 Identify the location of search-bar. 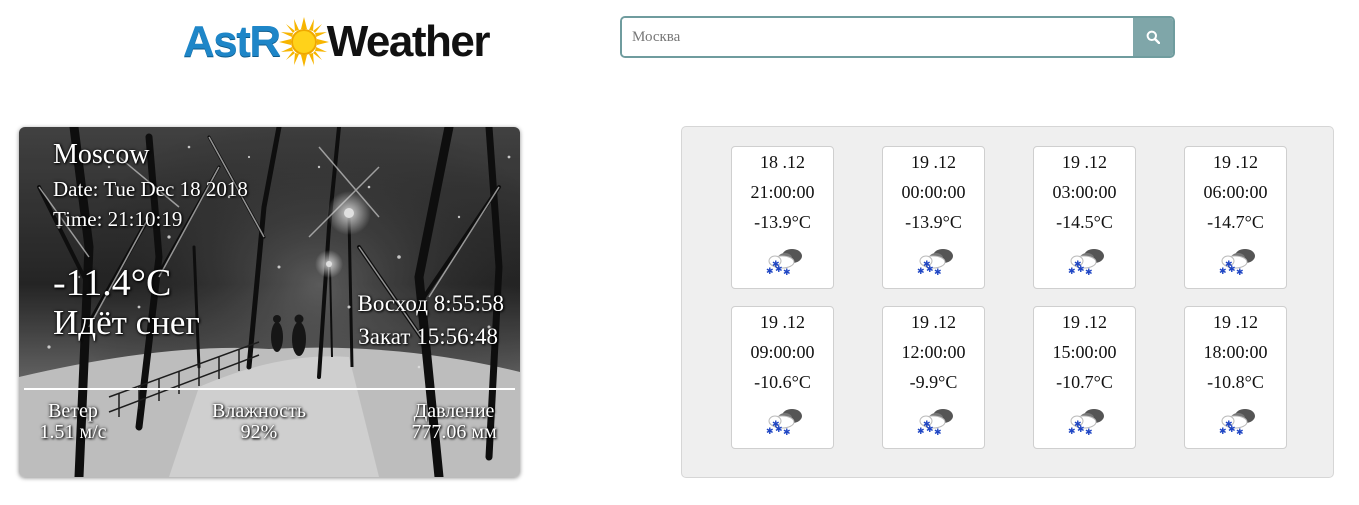
(897, 37).